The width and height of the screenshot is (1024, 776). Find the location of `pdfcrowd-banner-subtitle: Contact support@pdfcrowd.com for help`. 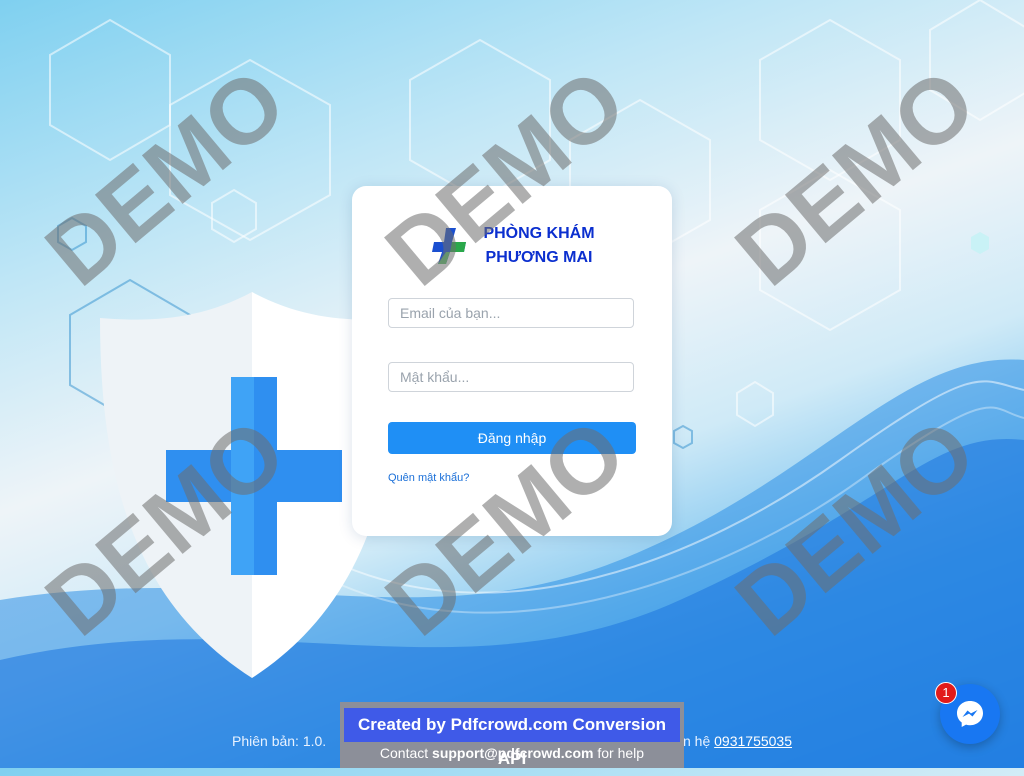

pdfcrowd-banner-subtitle: Contact support@pdfcrowd.com for help is located at coordinates (512, 753).